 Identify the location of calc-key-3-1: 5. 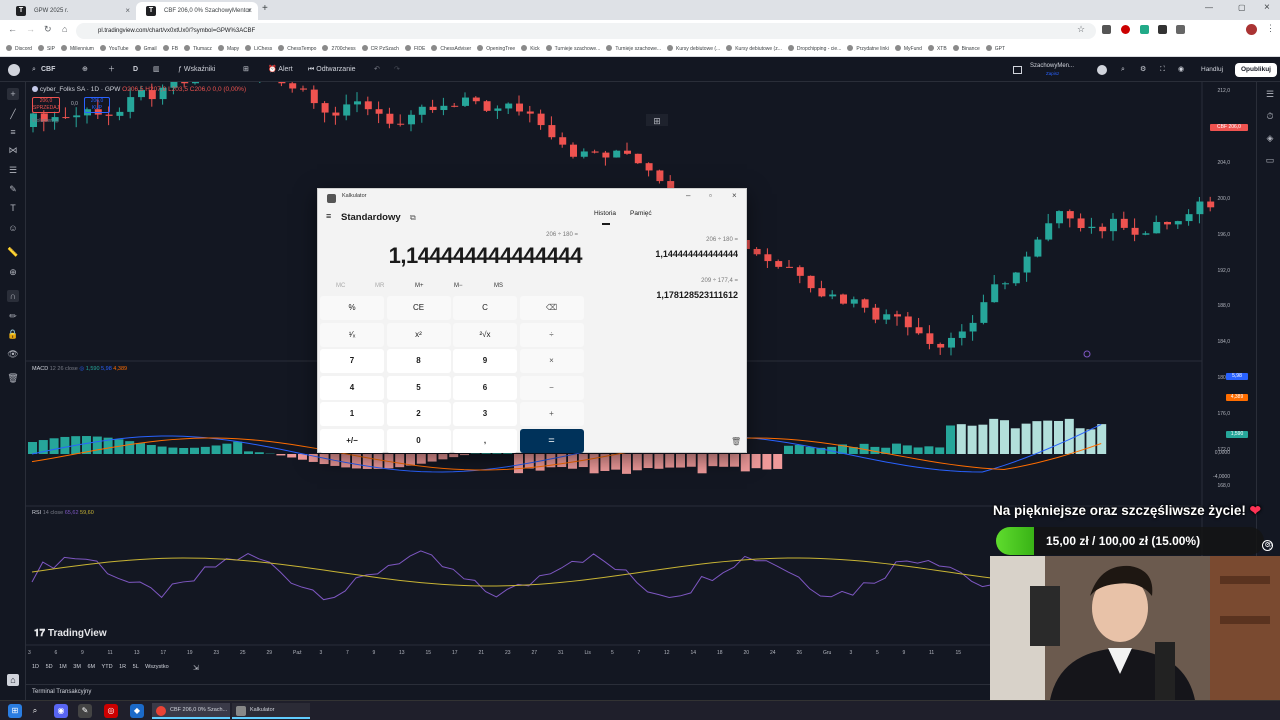
(418, 387).